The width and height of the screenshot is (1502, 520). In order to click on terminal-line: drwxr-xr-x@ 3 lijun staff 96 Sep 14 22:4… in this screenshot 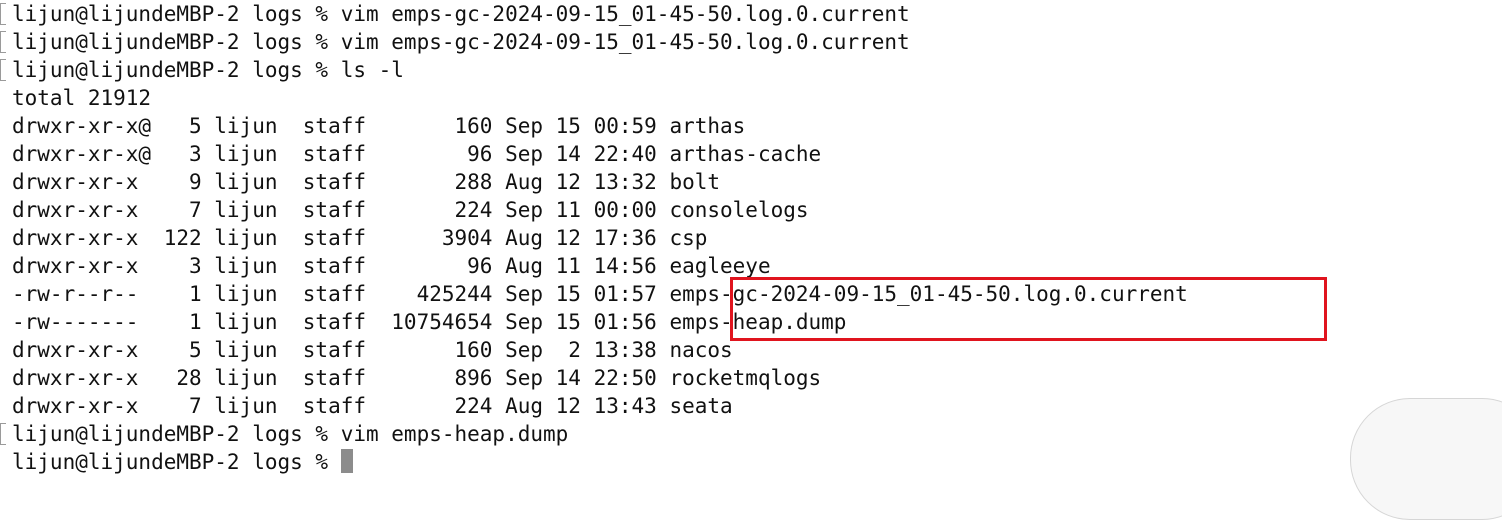, I will do `click(417, 154)`.